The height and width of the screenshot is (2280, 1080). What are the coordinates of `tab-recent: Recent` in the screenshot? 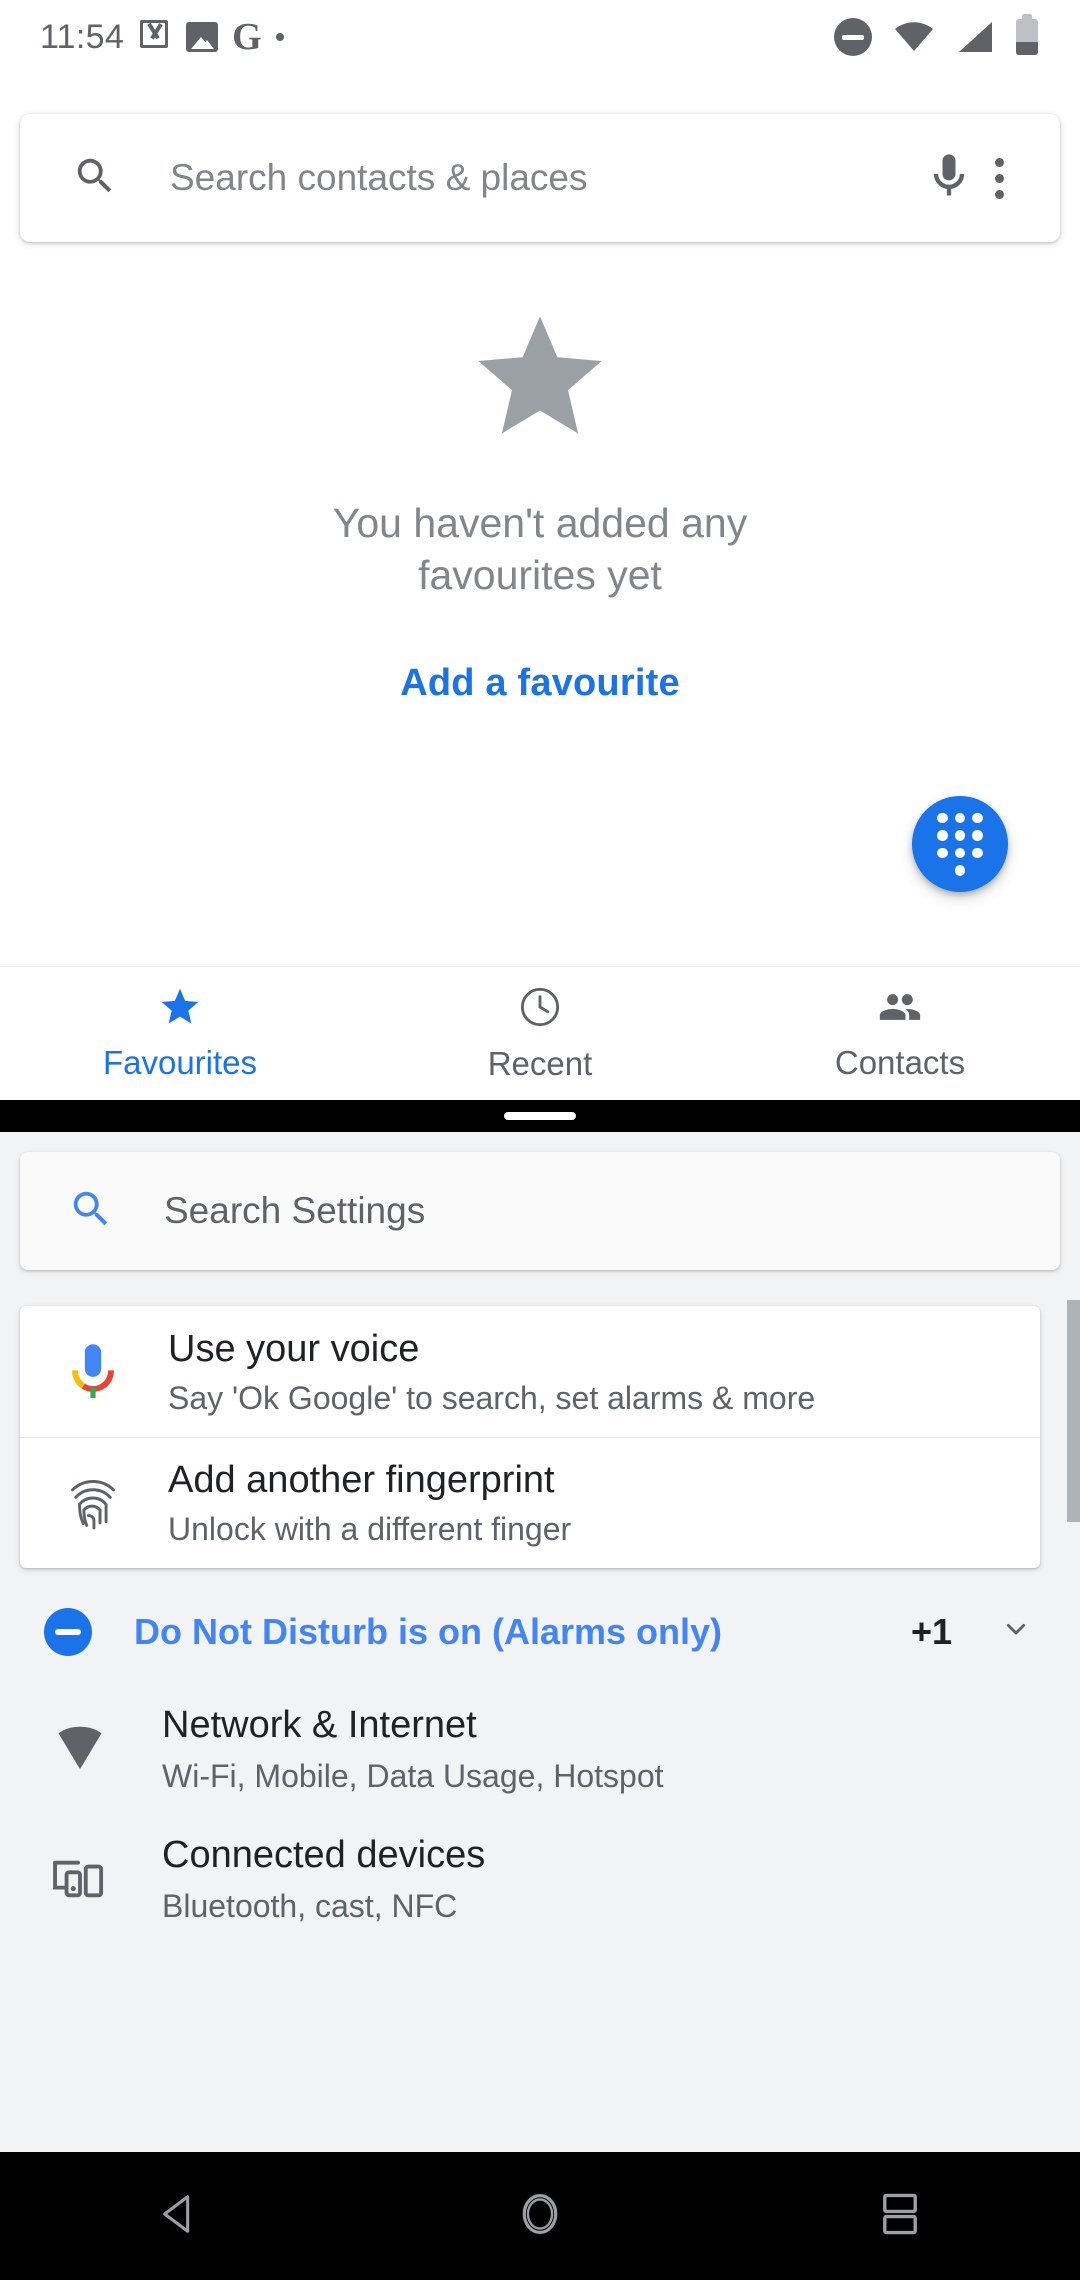 It's located at (540, 1033).